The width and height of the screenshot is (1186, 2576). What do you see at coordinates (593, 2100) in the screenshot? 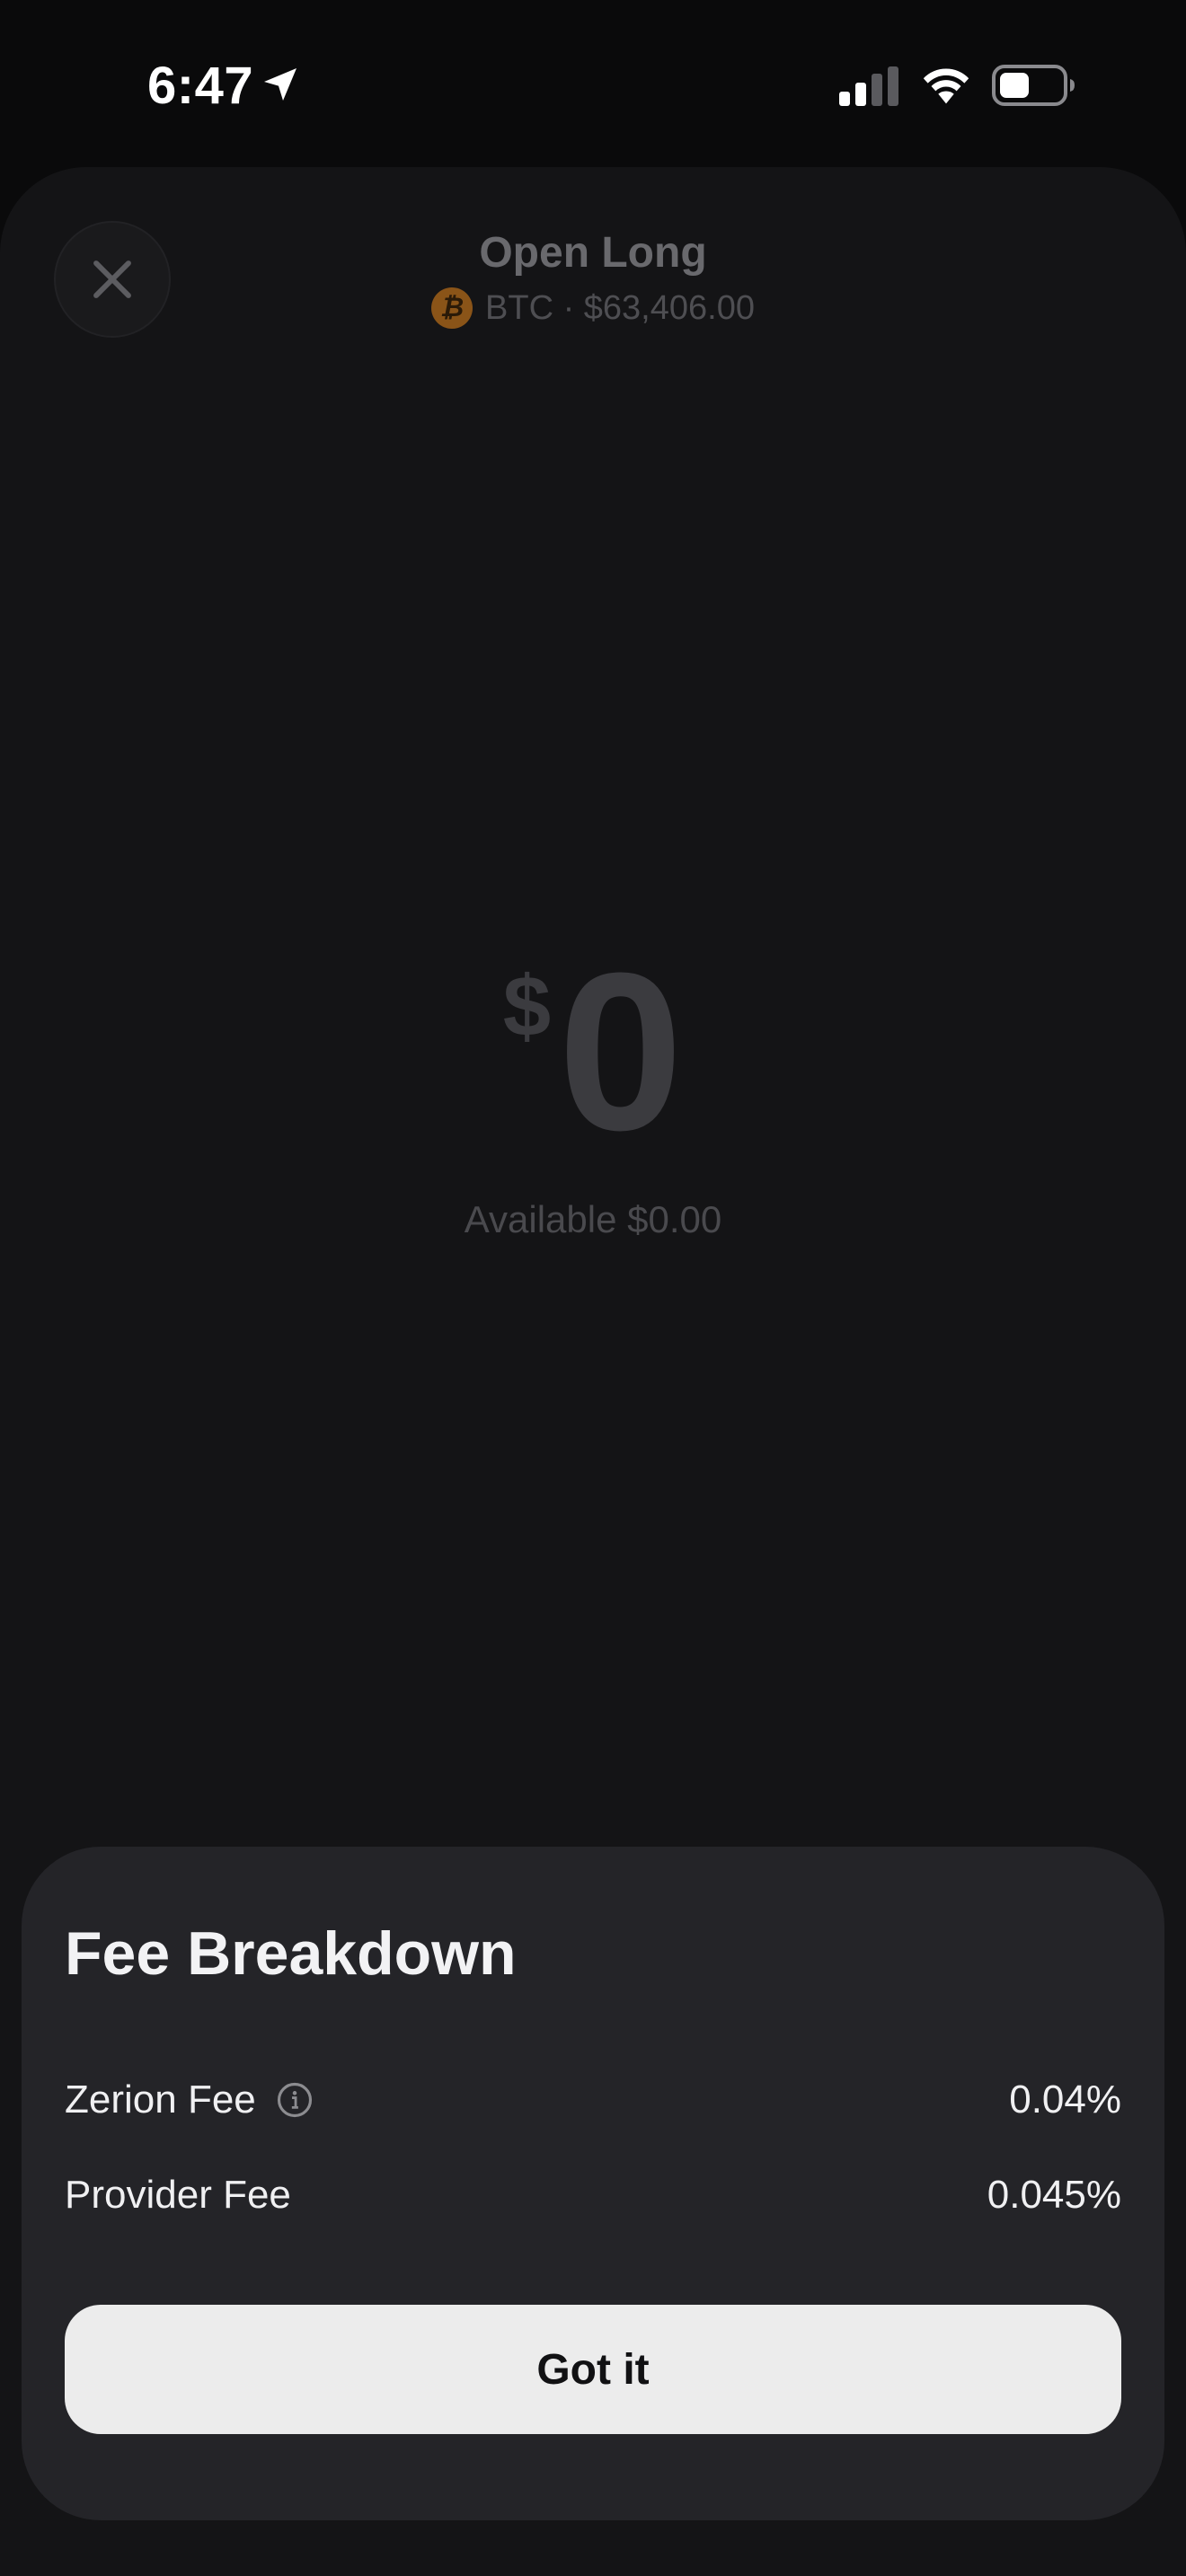
I see `fee-row-zerion: Zerion Fee 0.04%` at bounding box center [593, 2100].